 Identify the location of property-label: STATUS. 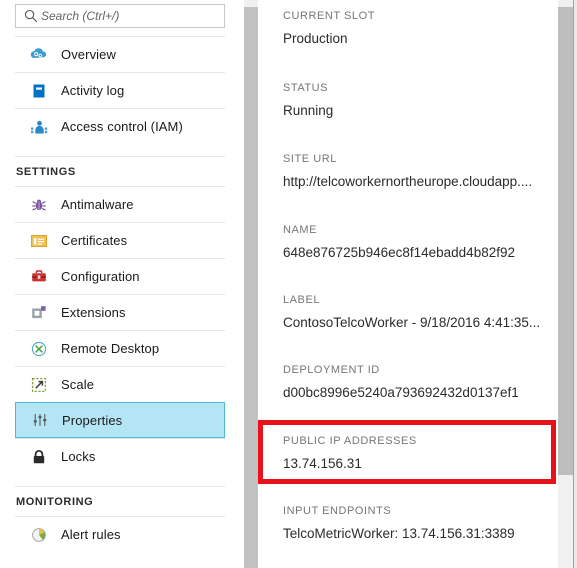
(306, 88).